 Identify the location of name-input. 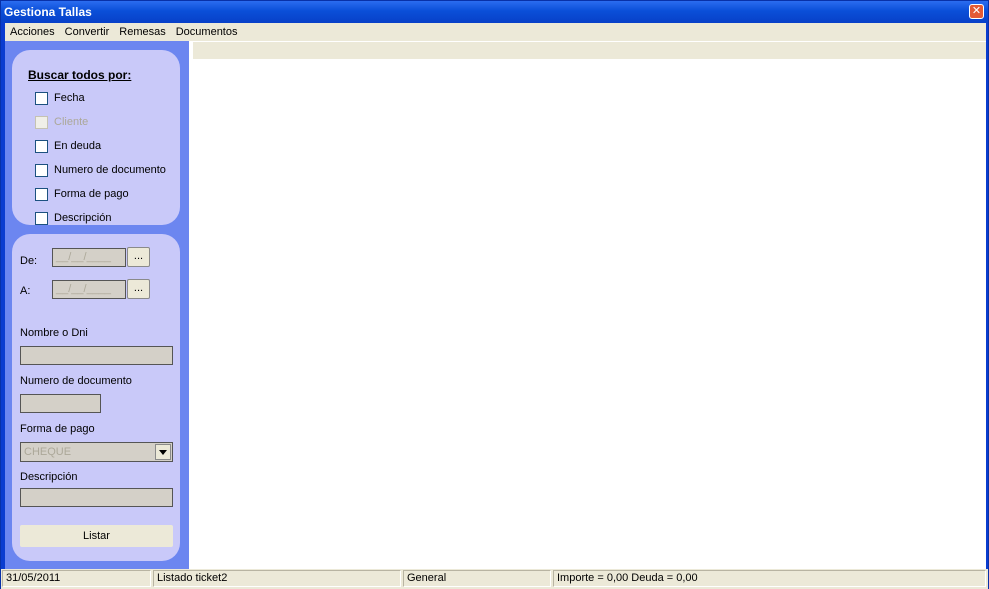
(96, 355).